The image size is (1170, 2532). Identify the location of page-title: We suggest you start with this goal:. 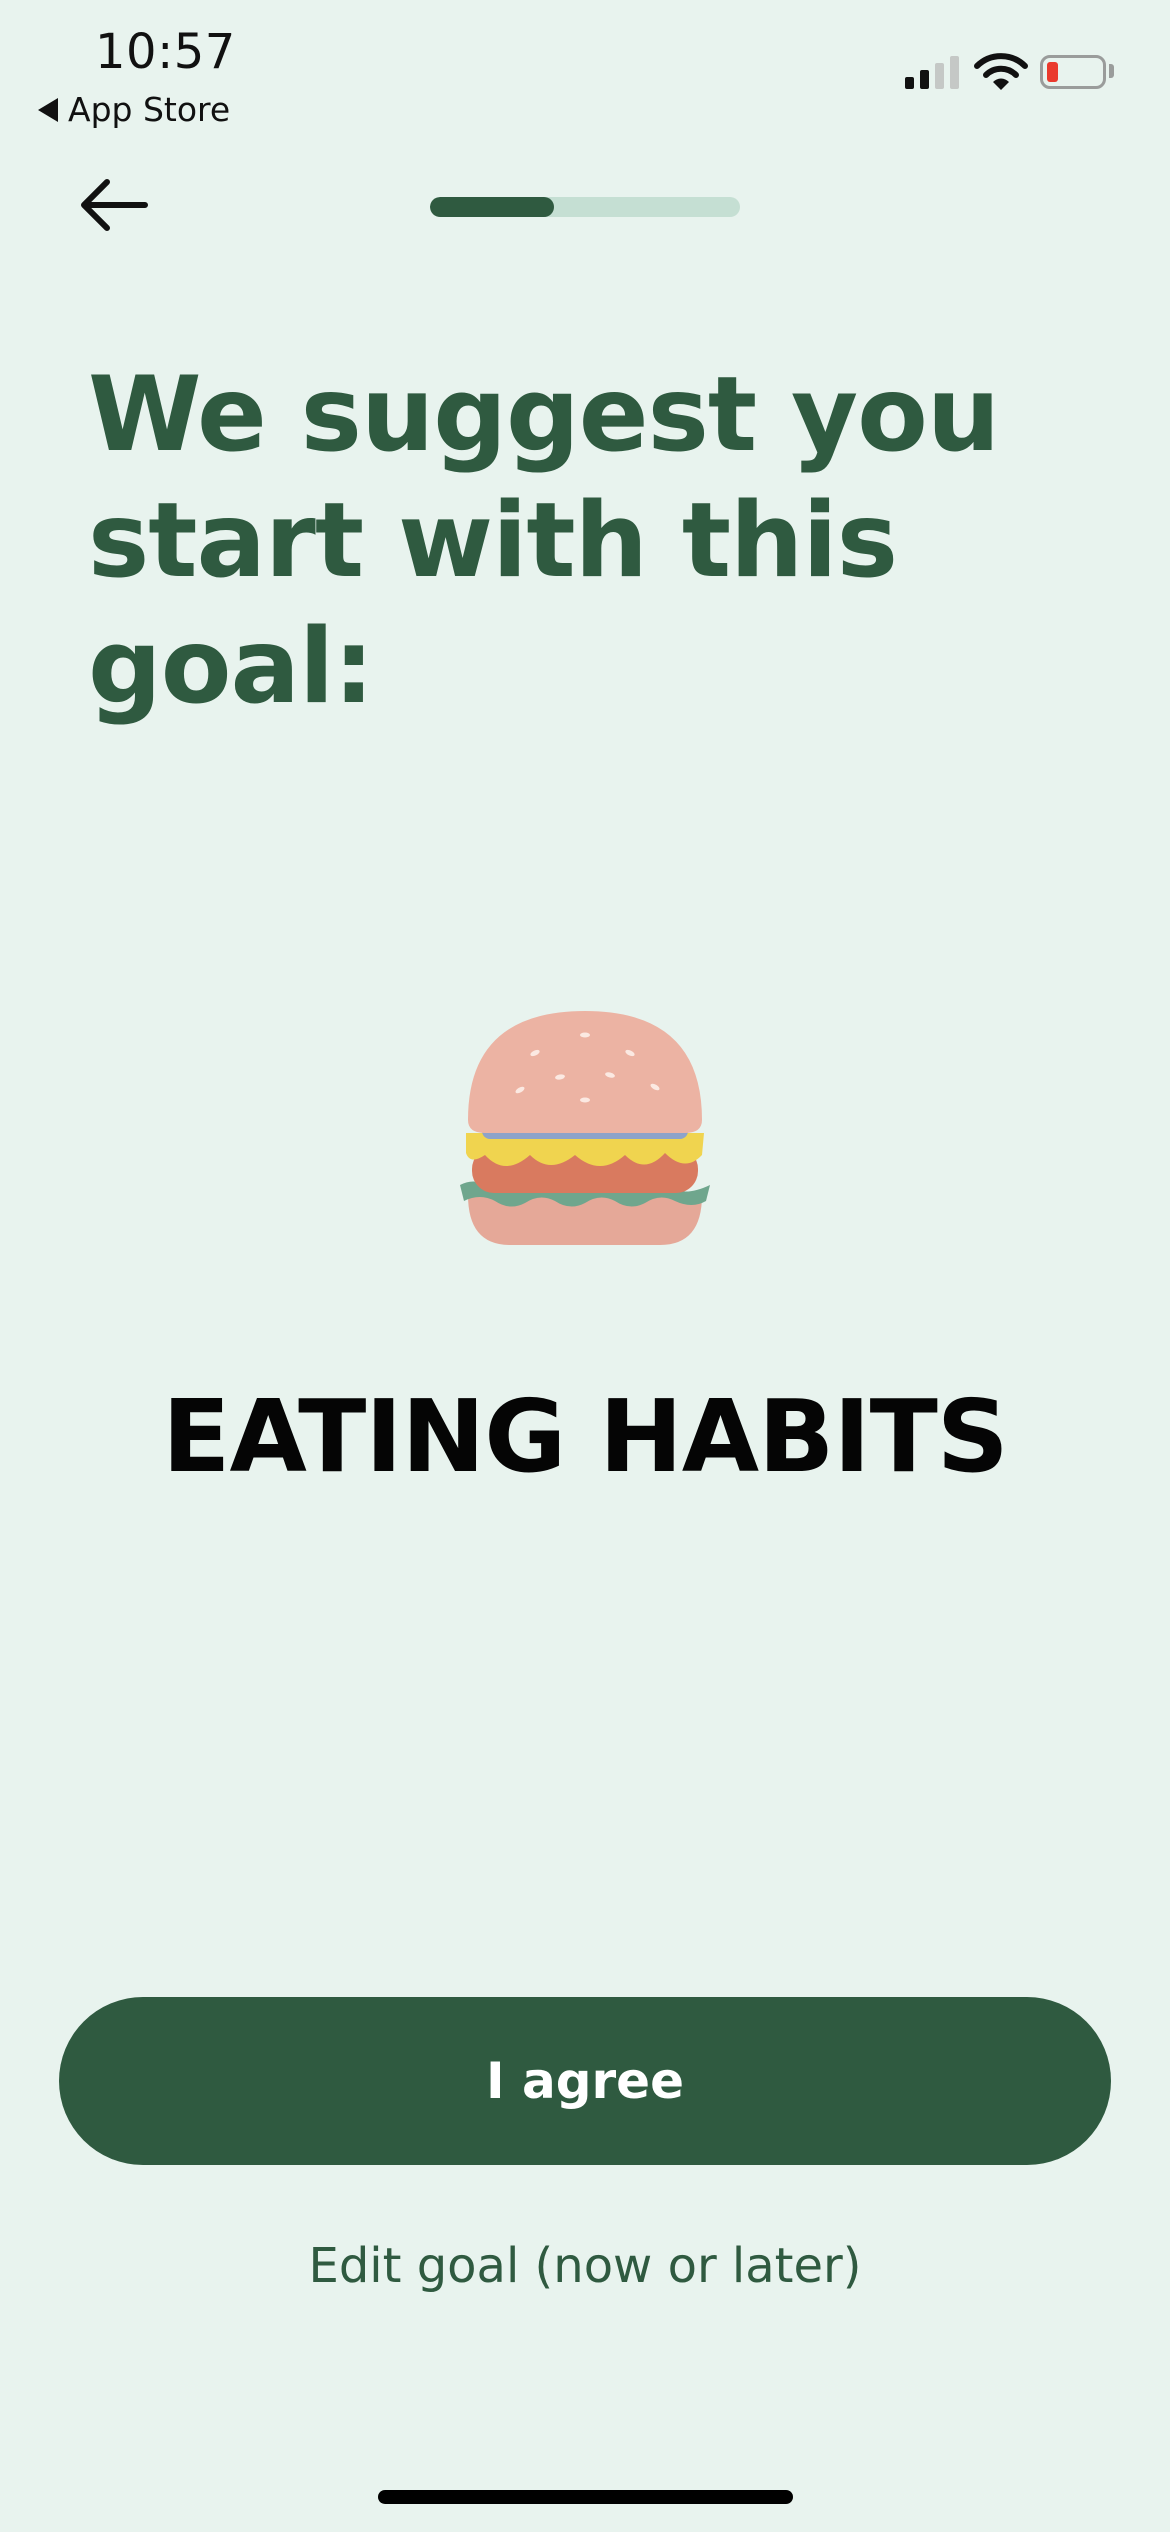
(588, 541).